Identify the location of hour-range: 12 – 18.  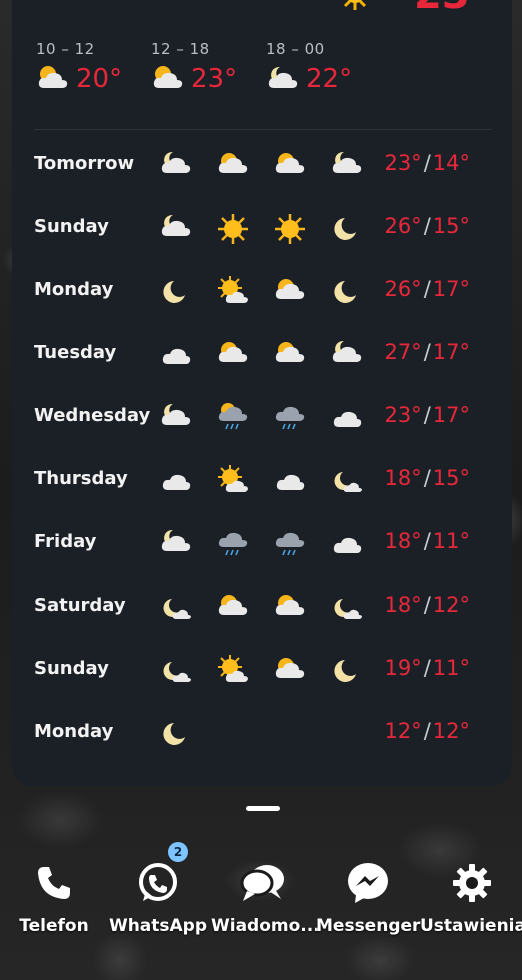
(180, 49).